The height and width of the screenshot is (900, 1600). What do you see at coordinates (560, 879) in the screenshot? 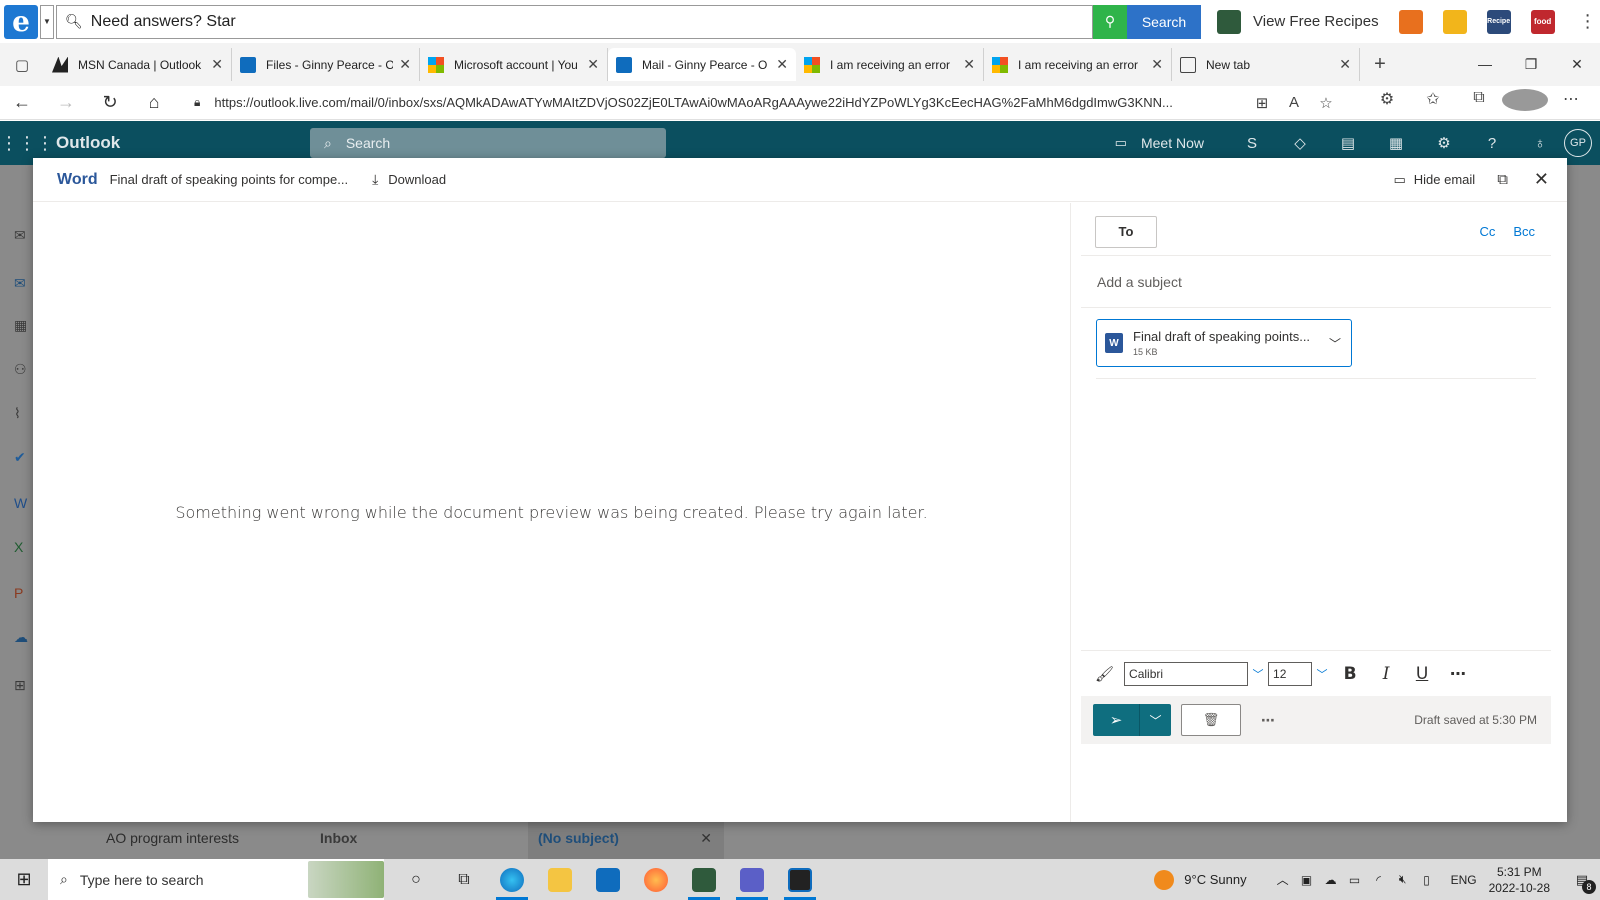
I see `file-explorer-icon` at bounding box center [560, 879].